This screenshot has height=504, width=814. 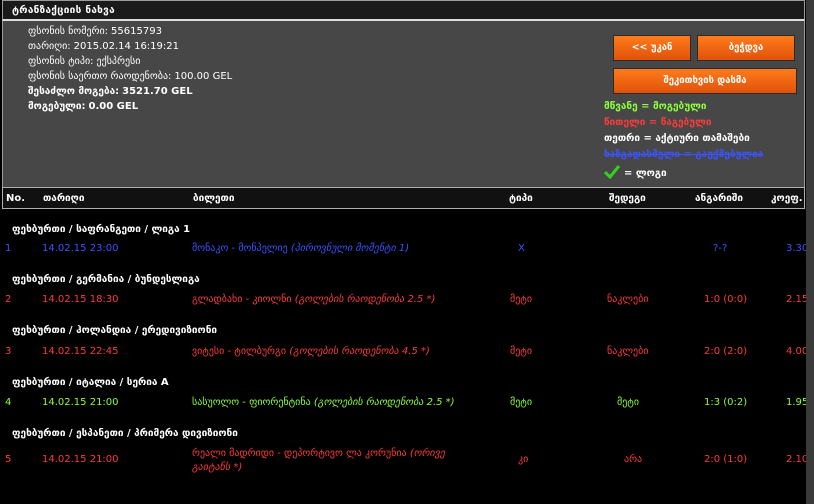 I want to click on col-no: No., so click(x=16, y=198).